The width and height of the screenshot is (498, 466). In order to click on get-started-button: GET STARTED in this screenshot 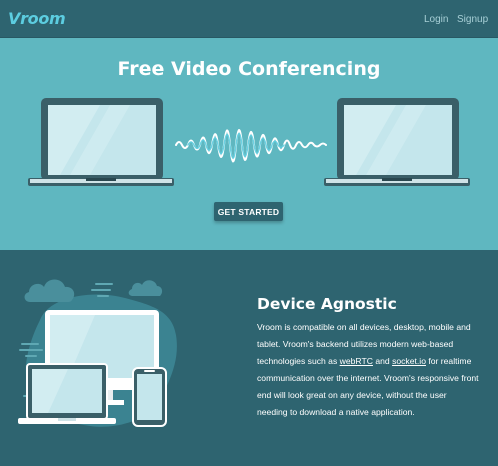, I will do `click(248, 211)`.